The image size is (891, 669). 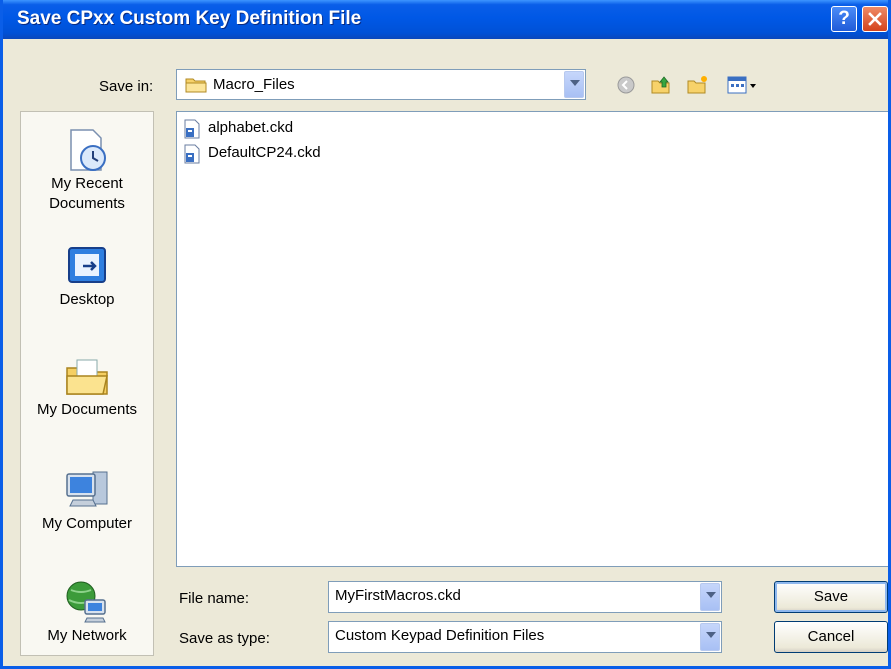 What do you see at coordinates (525, 597) in the screenshot?
I see `file-name-input: MyFirstMacros.ckd` at bounding box center [525, 597].